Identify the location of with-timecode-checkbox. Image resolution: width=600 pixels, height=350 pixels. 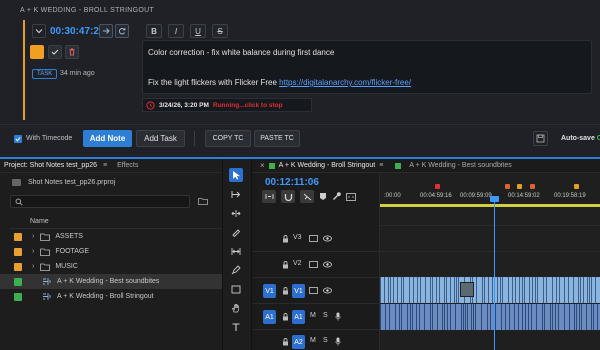
(18, 139).